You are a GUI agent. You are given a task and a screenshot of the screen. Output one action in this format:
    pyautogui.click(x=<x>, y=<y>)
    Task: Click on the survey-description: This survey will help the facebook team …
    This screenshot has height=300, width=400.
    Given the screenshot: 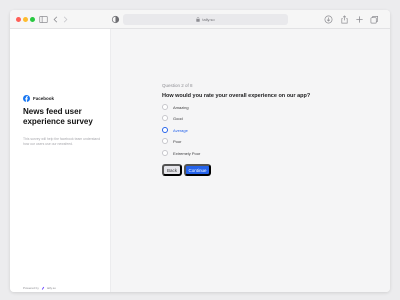 What is the action you would take?
    pyautogui.click(x=62, y=141)
    